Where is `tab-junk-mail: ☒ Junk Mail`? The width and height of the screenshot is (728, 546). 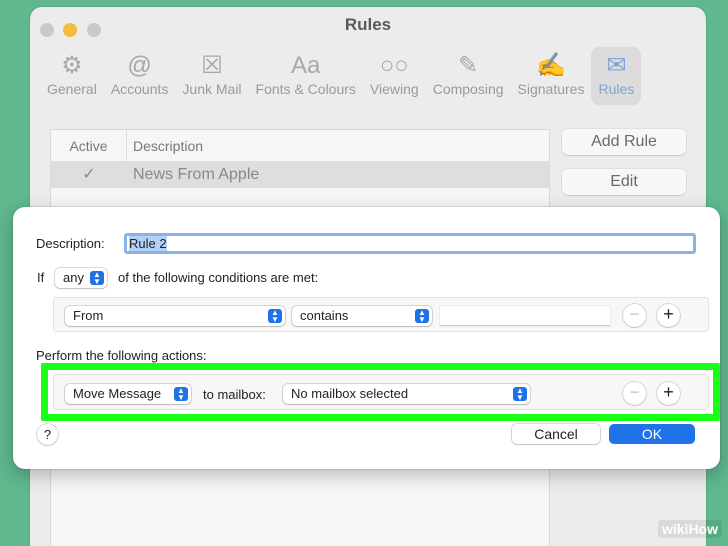
tab-junk-mail: ☒ Junk Mail is located at coordinates (211, 76).